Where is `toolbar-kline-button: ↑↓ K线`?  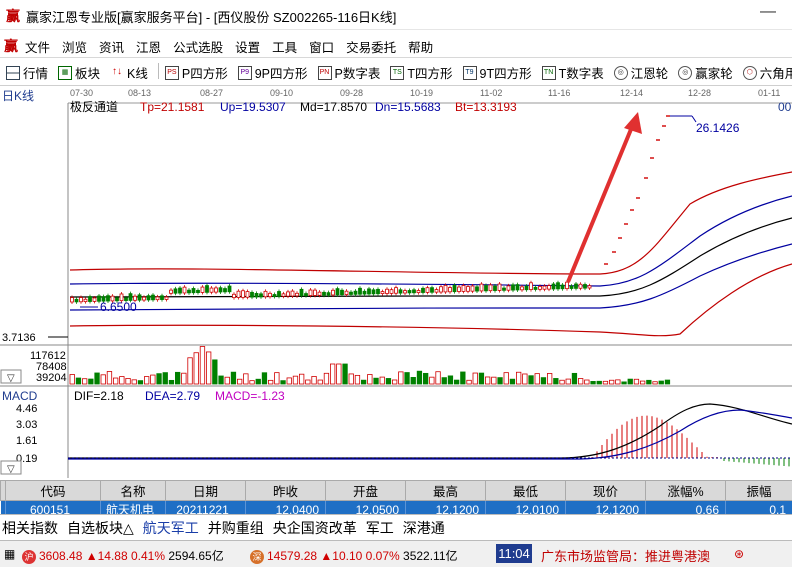
toolbar-kline-button: ↑↓ K线 is located at coordinates (129, 72).